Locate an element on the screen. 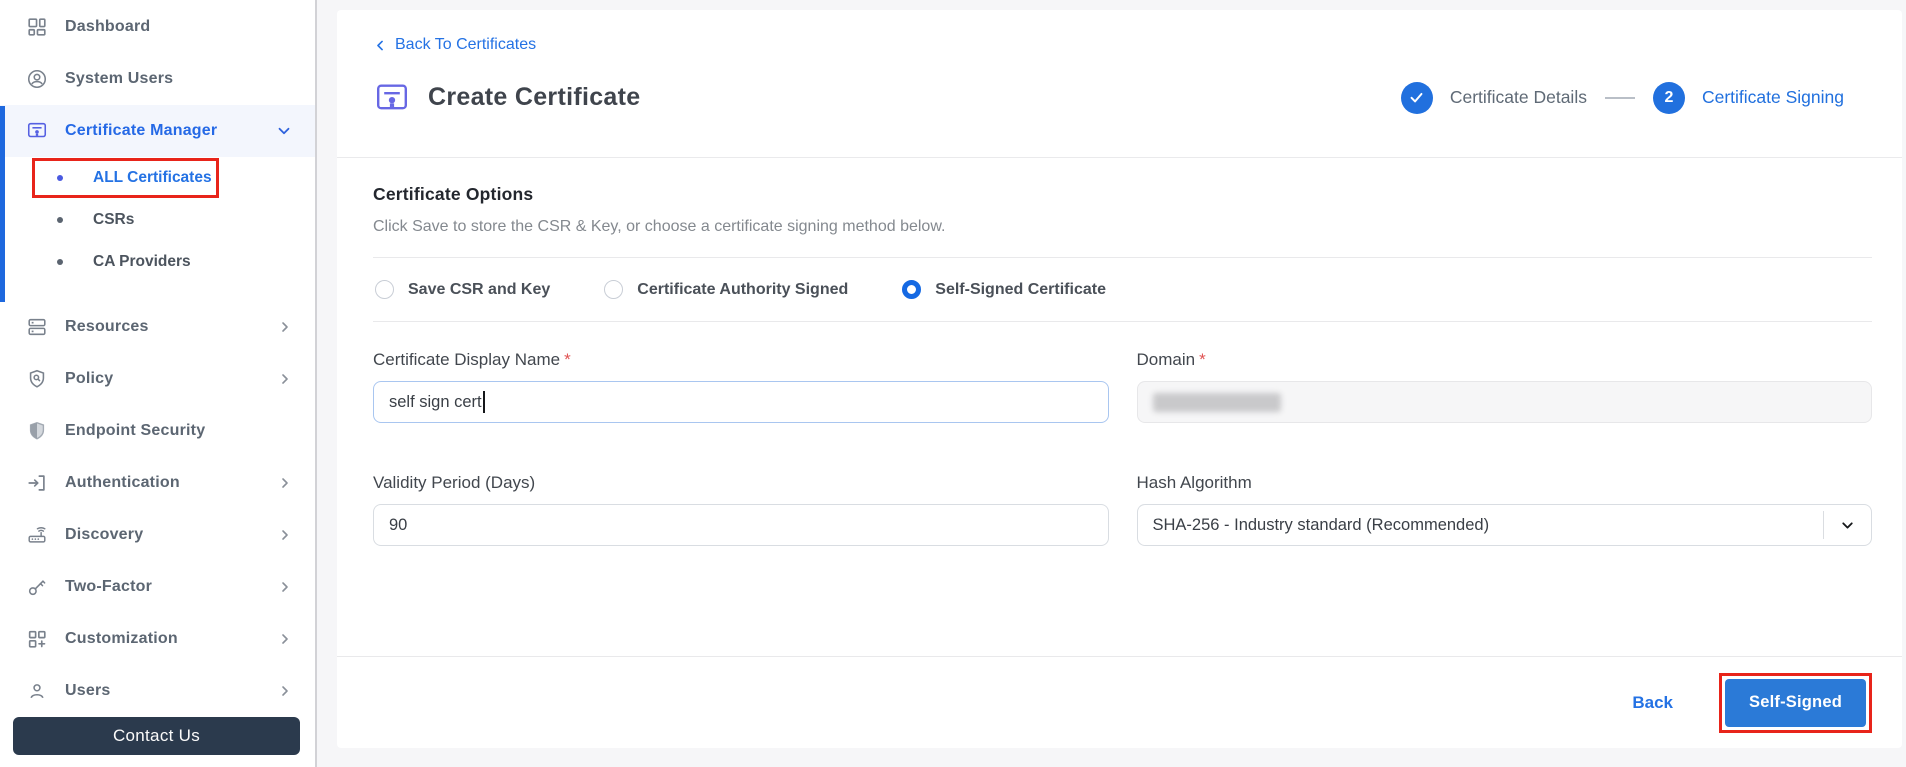 This screenshot has width=1906, height=767. validity-period-input: 90 is located at coordinates (741, 525).